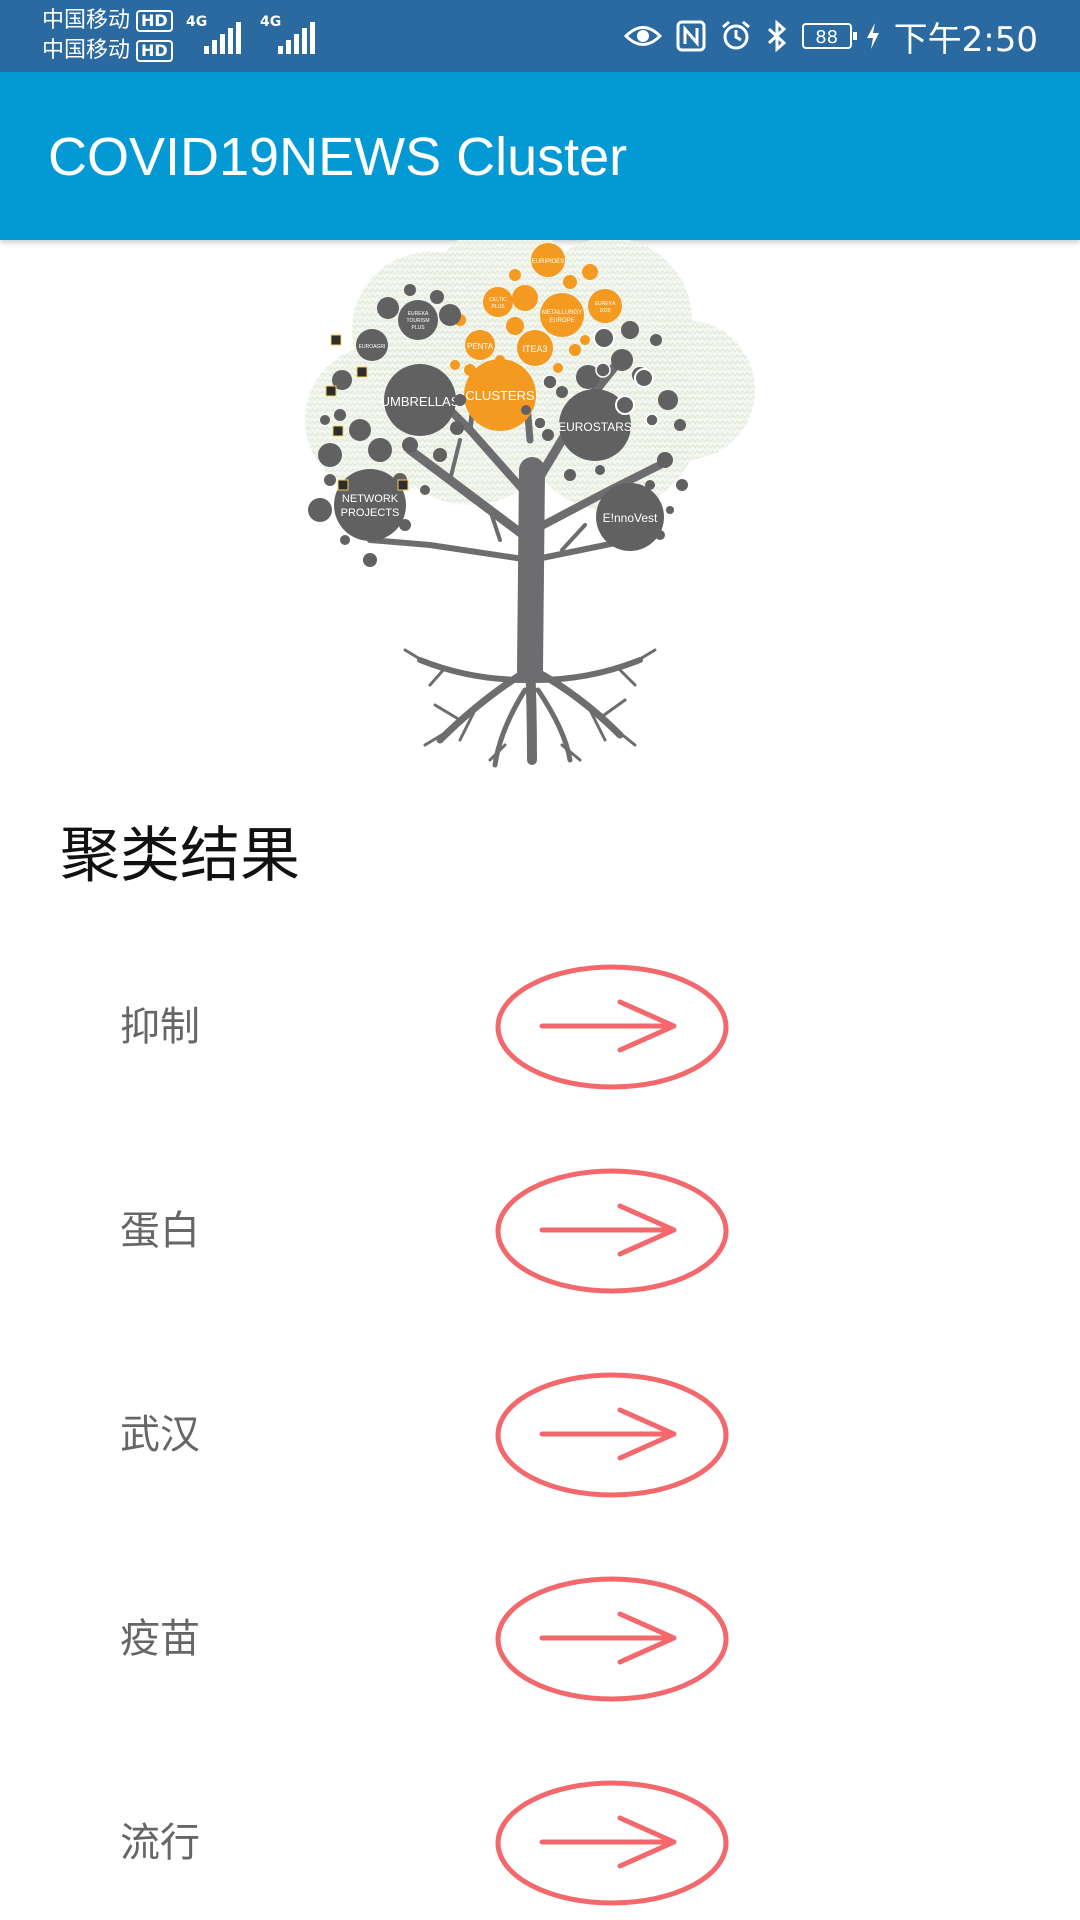  Describe the element at coordinates (595, 427) in the screenshot. I see `bubble-label-eurostars: EUROSTARS` at that location.